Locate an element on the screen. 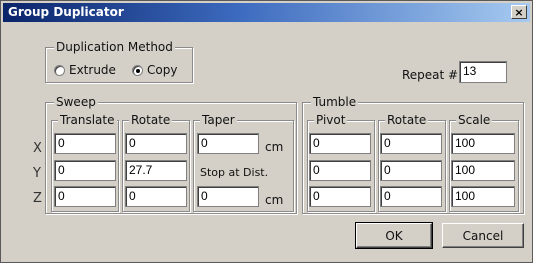 This screenshot has width=533, height=263. window-title: Group Duplicator is located at coordinates (66, 12).